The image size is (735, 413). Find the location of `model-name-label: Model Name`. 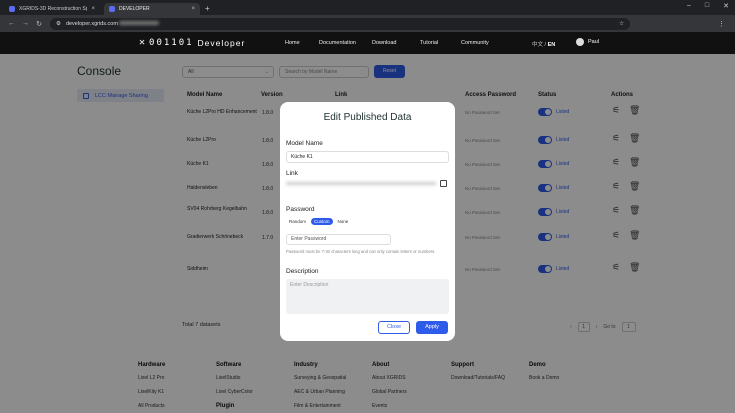

model-name-label: Model Name is located at coordinates (304, 143).